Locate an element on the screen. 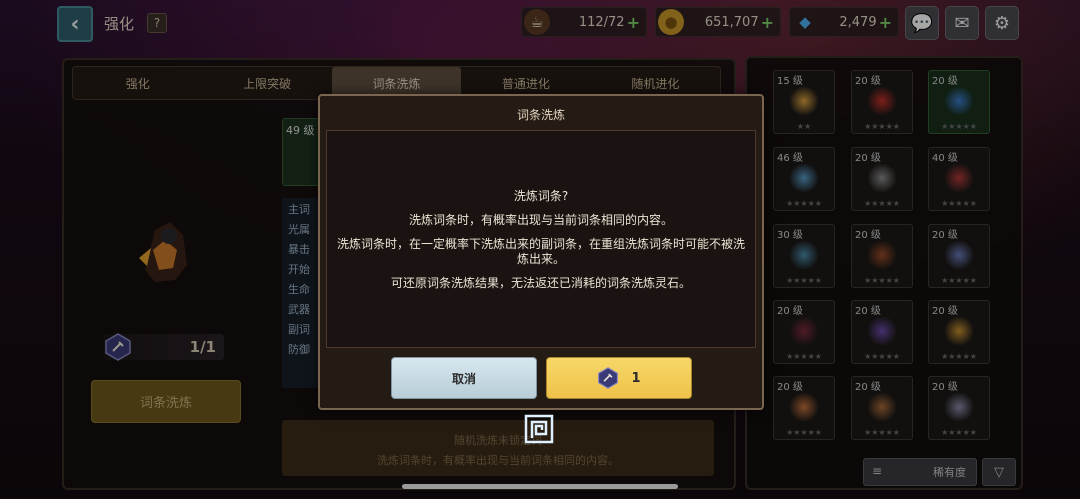 This screenshot has width=1080, height=499. dialog-title: 词条洗炼 is located at coordinates (540, 115).